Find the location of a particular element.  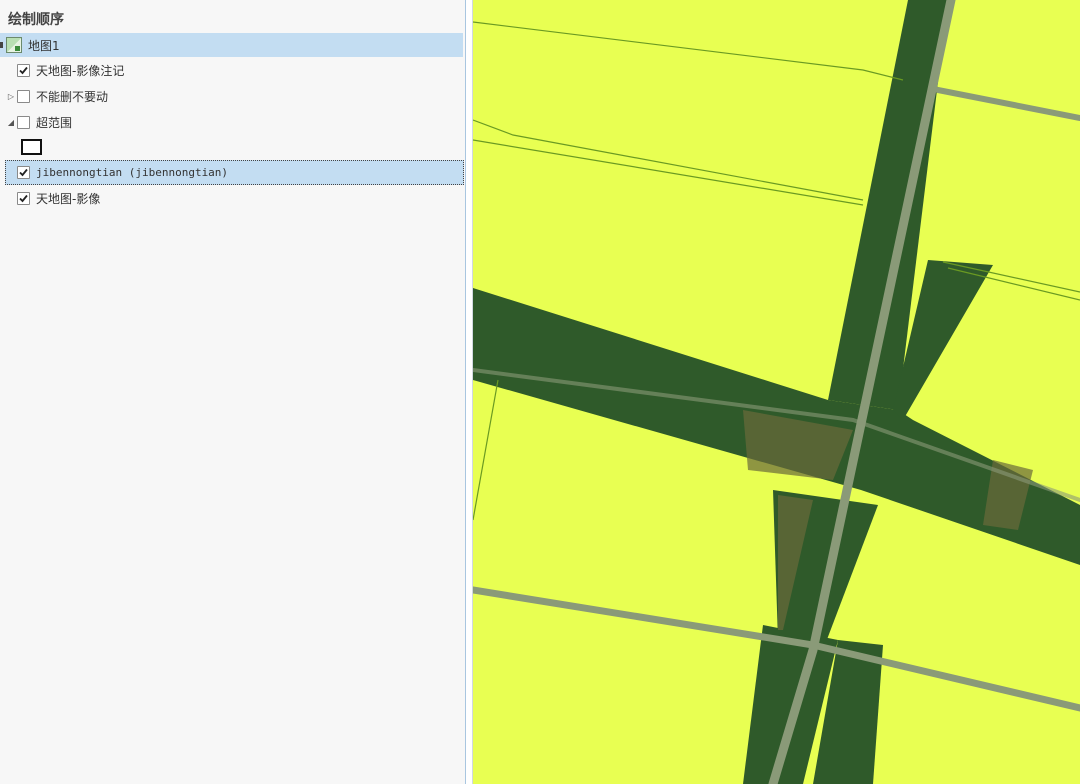

tree-item-layer-selected: jibennongtian (jibennongtian) is located at coordinates (234, 172).